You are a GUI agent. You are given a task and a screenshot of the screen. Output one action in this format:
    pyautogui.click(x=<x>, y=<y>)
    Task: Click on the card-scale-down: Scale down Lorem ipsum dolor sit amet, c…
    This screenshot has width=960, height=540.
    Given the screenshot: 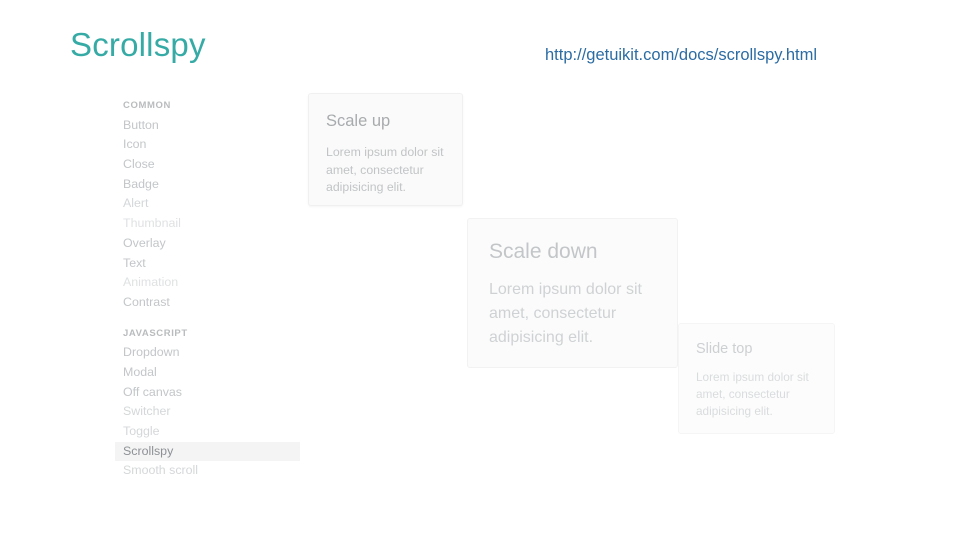 What is the action you would take?
    pyautogui.click(x=572, y=293)
    